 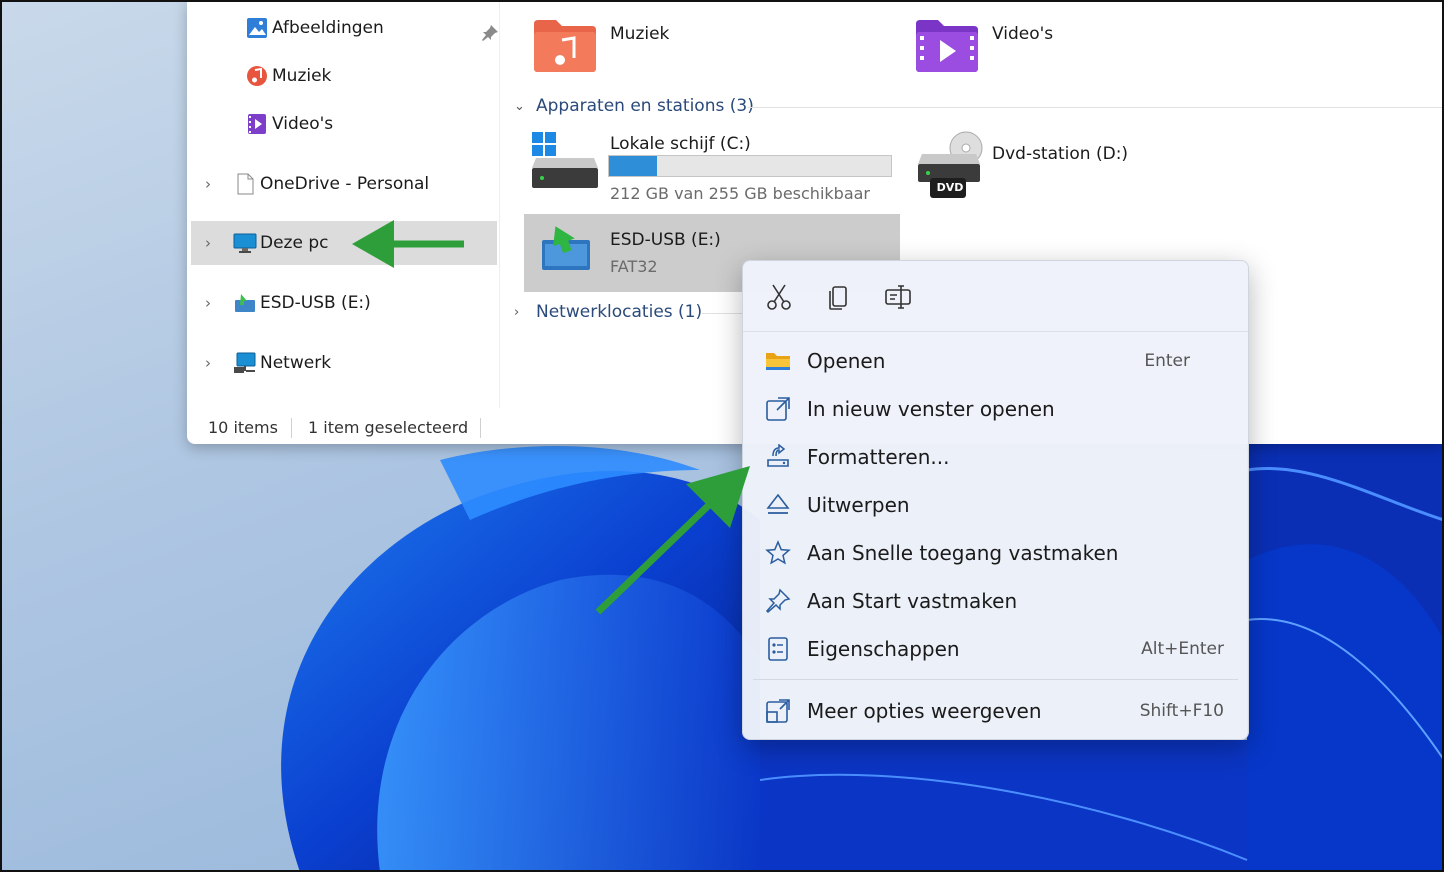 I want to click on context-menu-toolbar, so click(x=995, y=296).